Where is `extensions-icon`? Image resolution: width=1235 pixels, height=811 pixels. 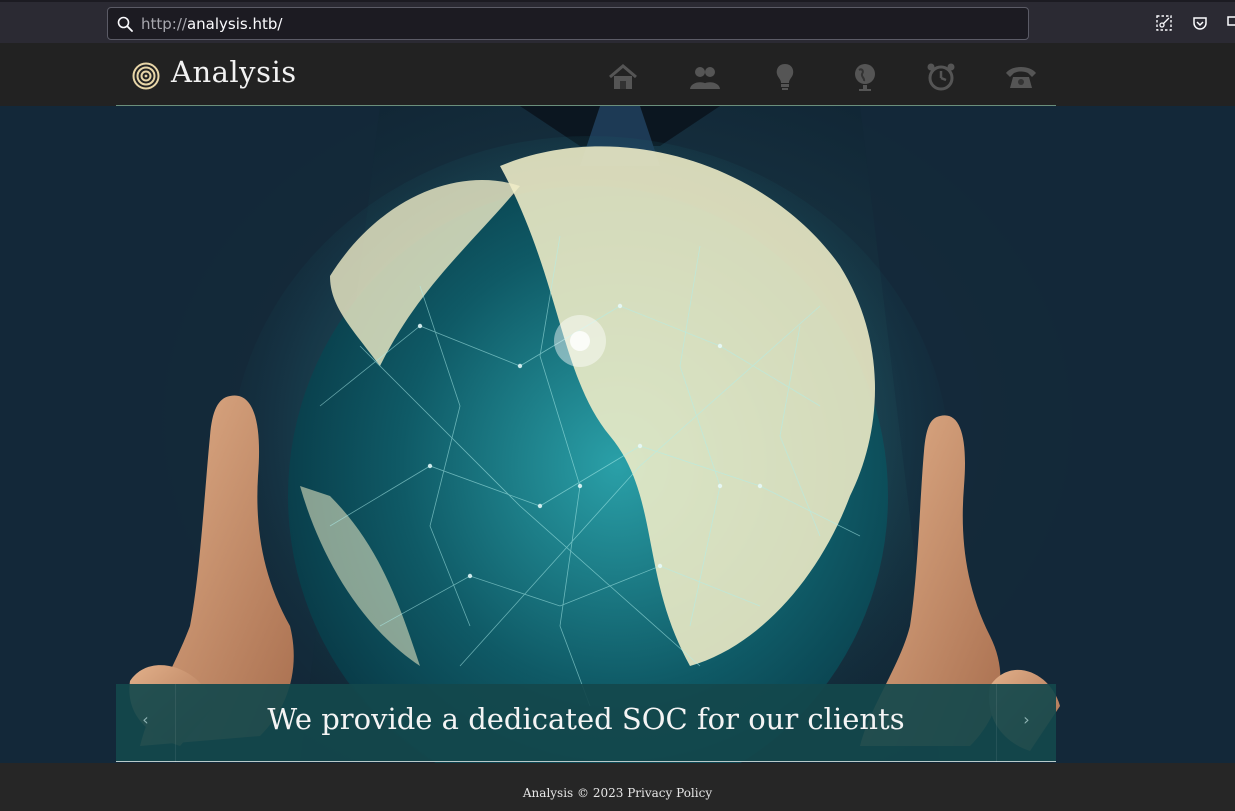 extensions-icon is located at coordinates (1230, 23).